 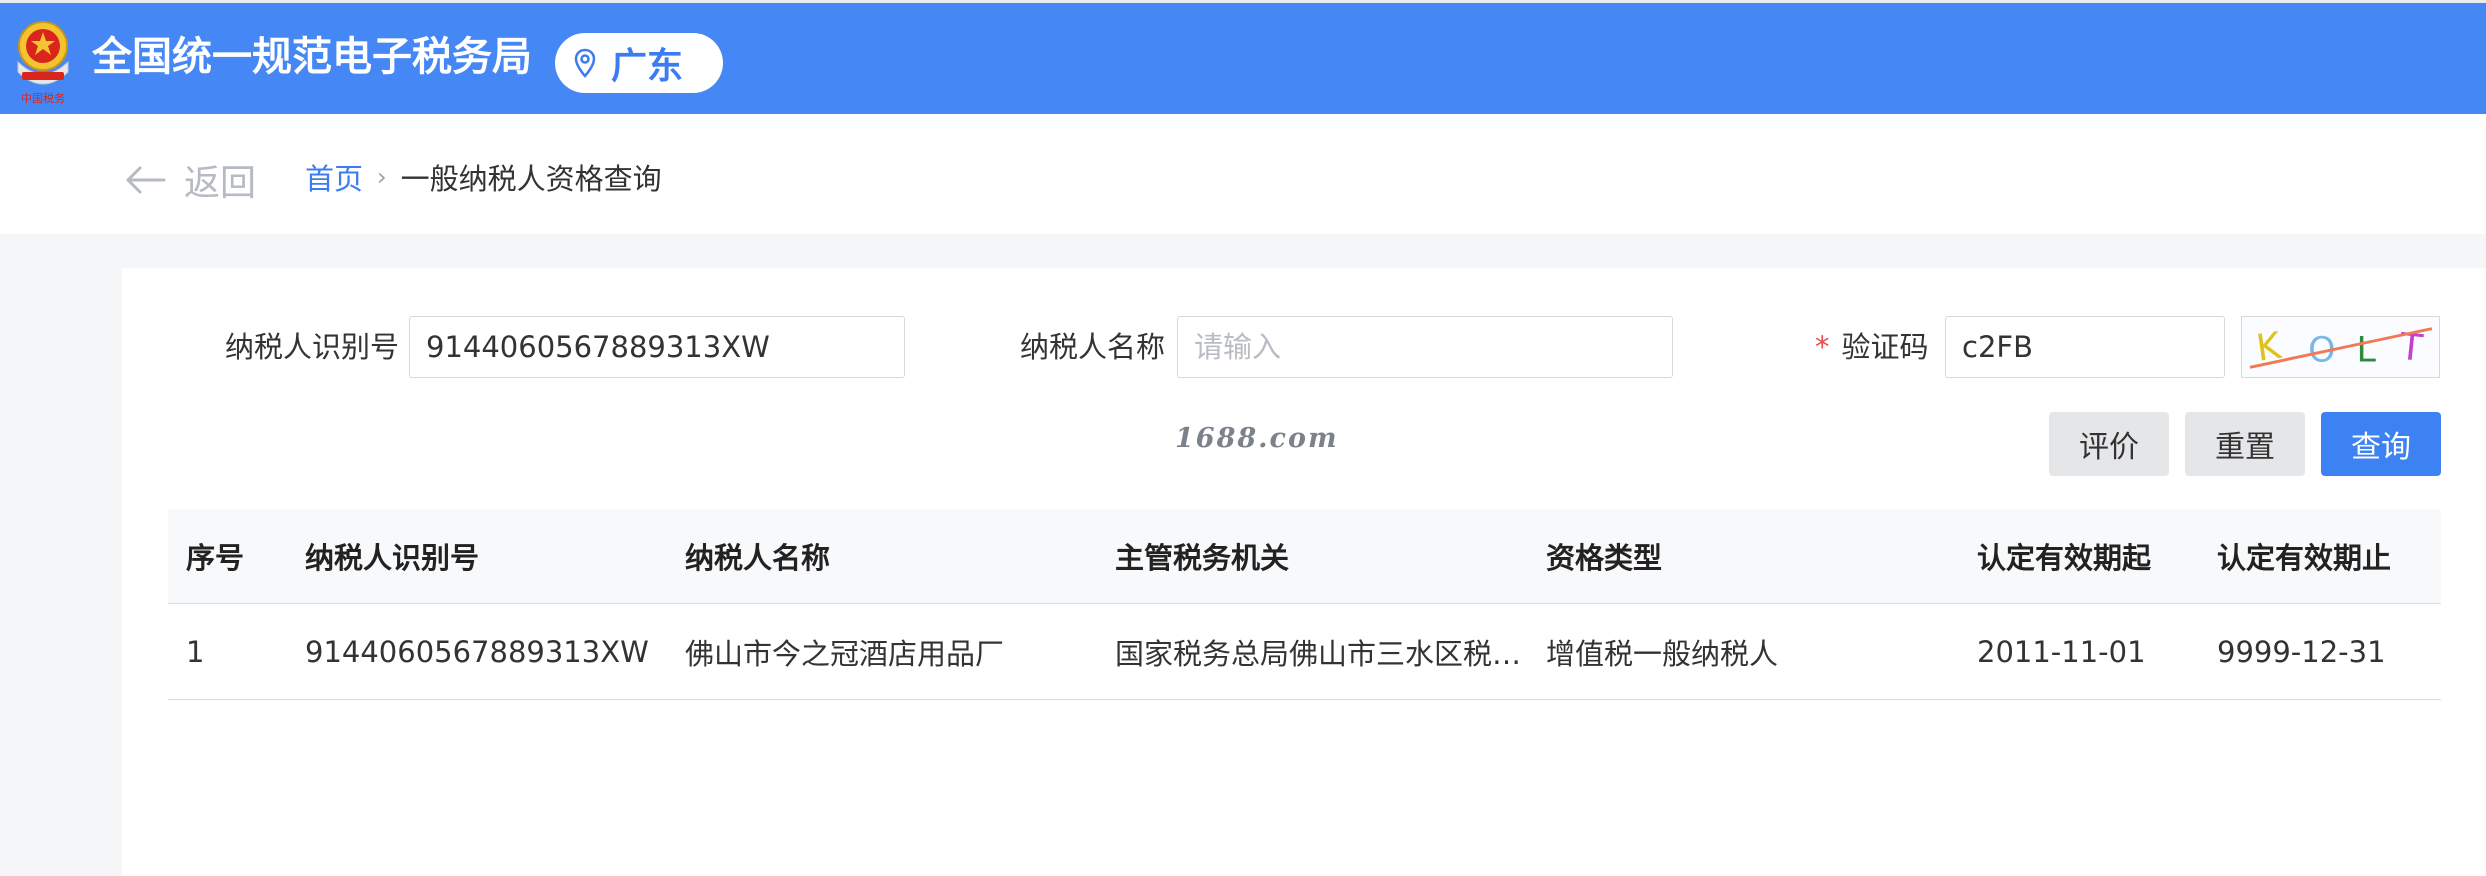 What do you see at coordinates (1257, 438) in the screenshot?
I see `watermark: 1688.com` at bounding box center [1257, 438].